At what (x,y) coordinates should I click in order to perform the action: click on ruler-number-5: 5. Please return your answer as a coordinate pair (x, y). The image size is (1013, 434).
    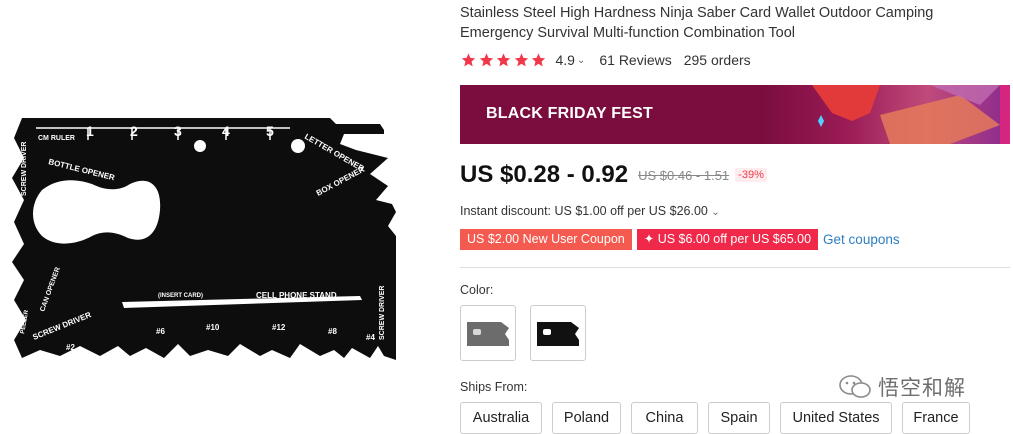
    Looking at the image, I should click on (270, 131).